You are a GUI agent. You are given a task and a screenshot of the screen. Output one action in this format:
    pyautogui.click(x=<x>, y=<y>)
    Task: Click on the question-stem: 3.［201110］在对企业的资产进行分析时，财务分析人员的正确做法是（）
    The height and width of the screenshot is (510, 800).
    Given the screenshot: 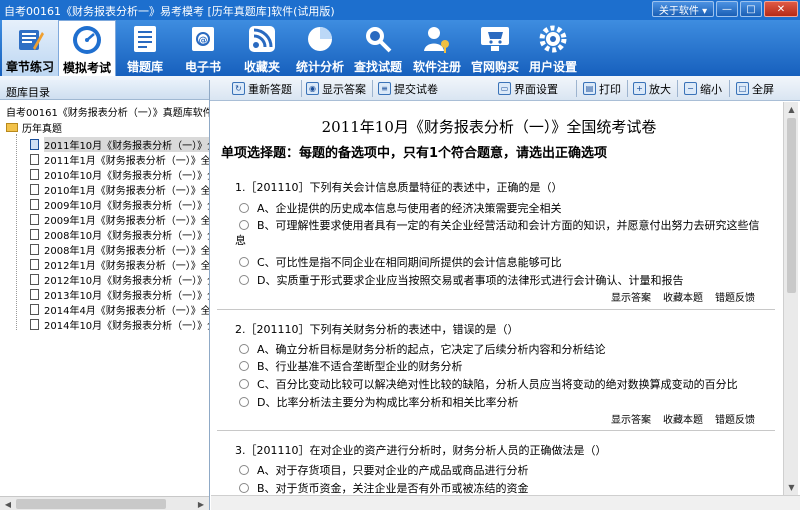 What is the action you would take?
    pyautogui.click(x=421, y=450)
    